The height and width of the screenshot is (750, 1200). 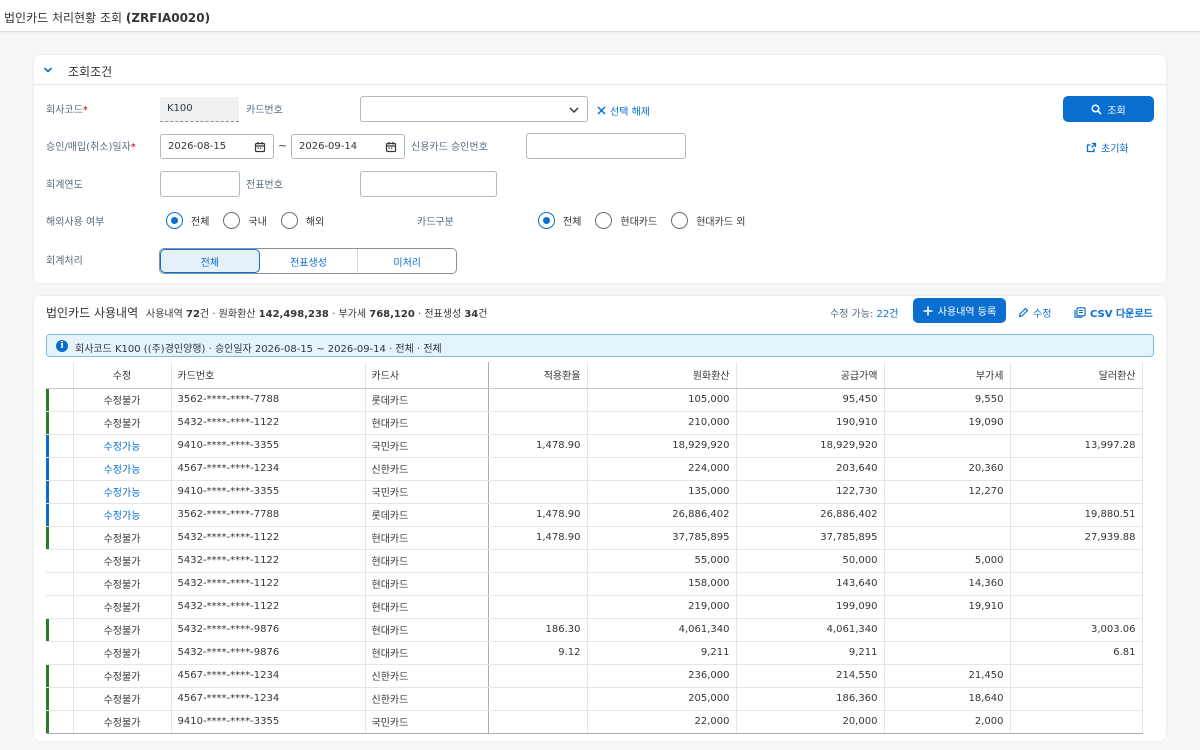 I want to click on cell-usd: 3,003.06, so click(x=1076, y=630).